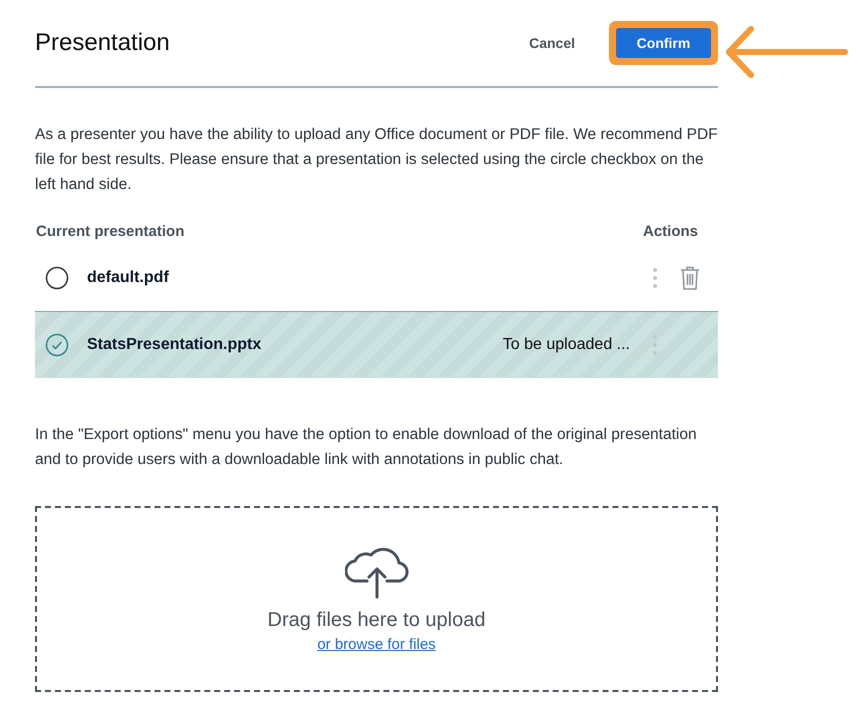 This screenshot has height=725, width=858. What do you see at coordinates (376, 278) in the screenshot?
I see `file-row: default.pdf` at bounding box center [376, 278].